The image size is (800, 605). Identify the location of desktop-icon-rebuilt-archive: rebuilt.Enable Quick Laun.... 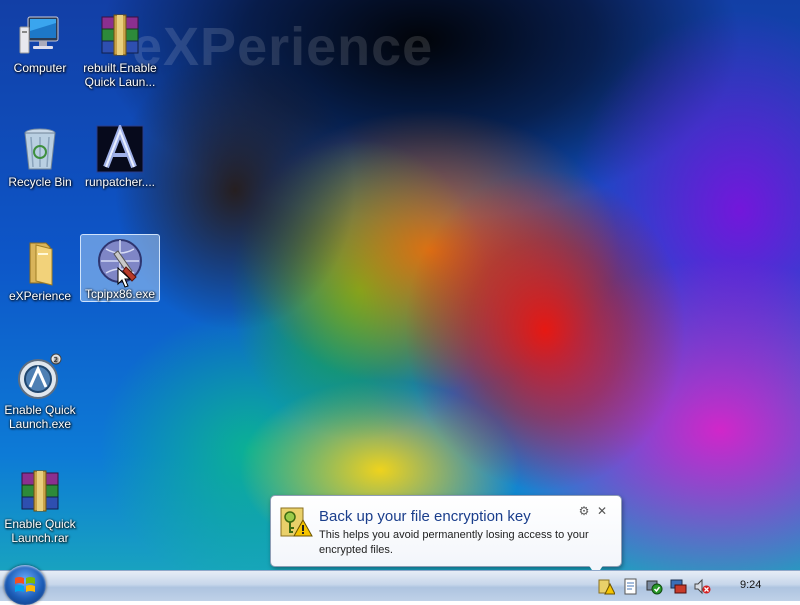
(120, 48).